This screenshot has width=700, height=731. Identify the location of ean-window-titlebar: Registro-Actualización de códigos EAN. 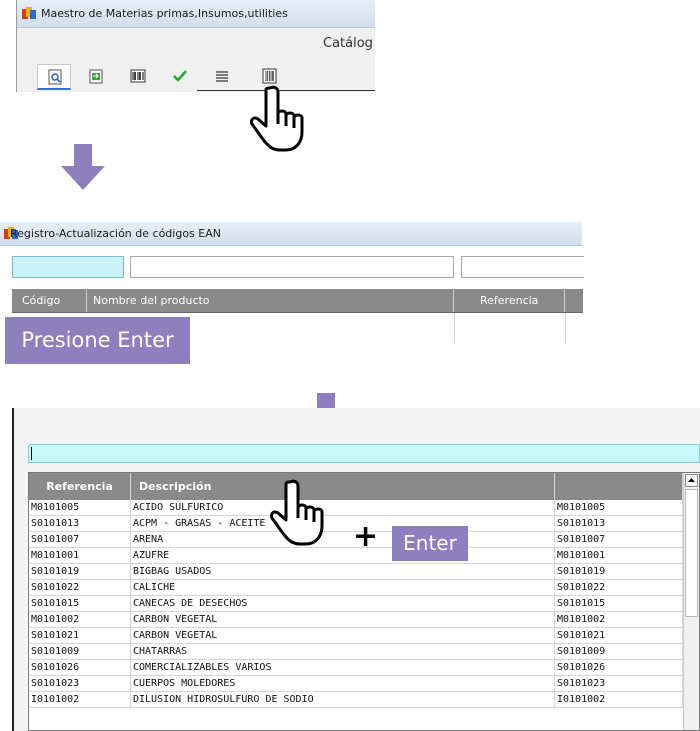
(291, 234).